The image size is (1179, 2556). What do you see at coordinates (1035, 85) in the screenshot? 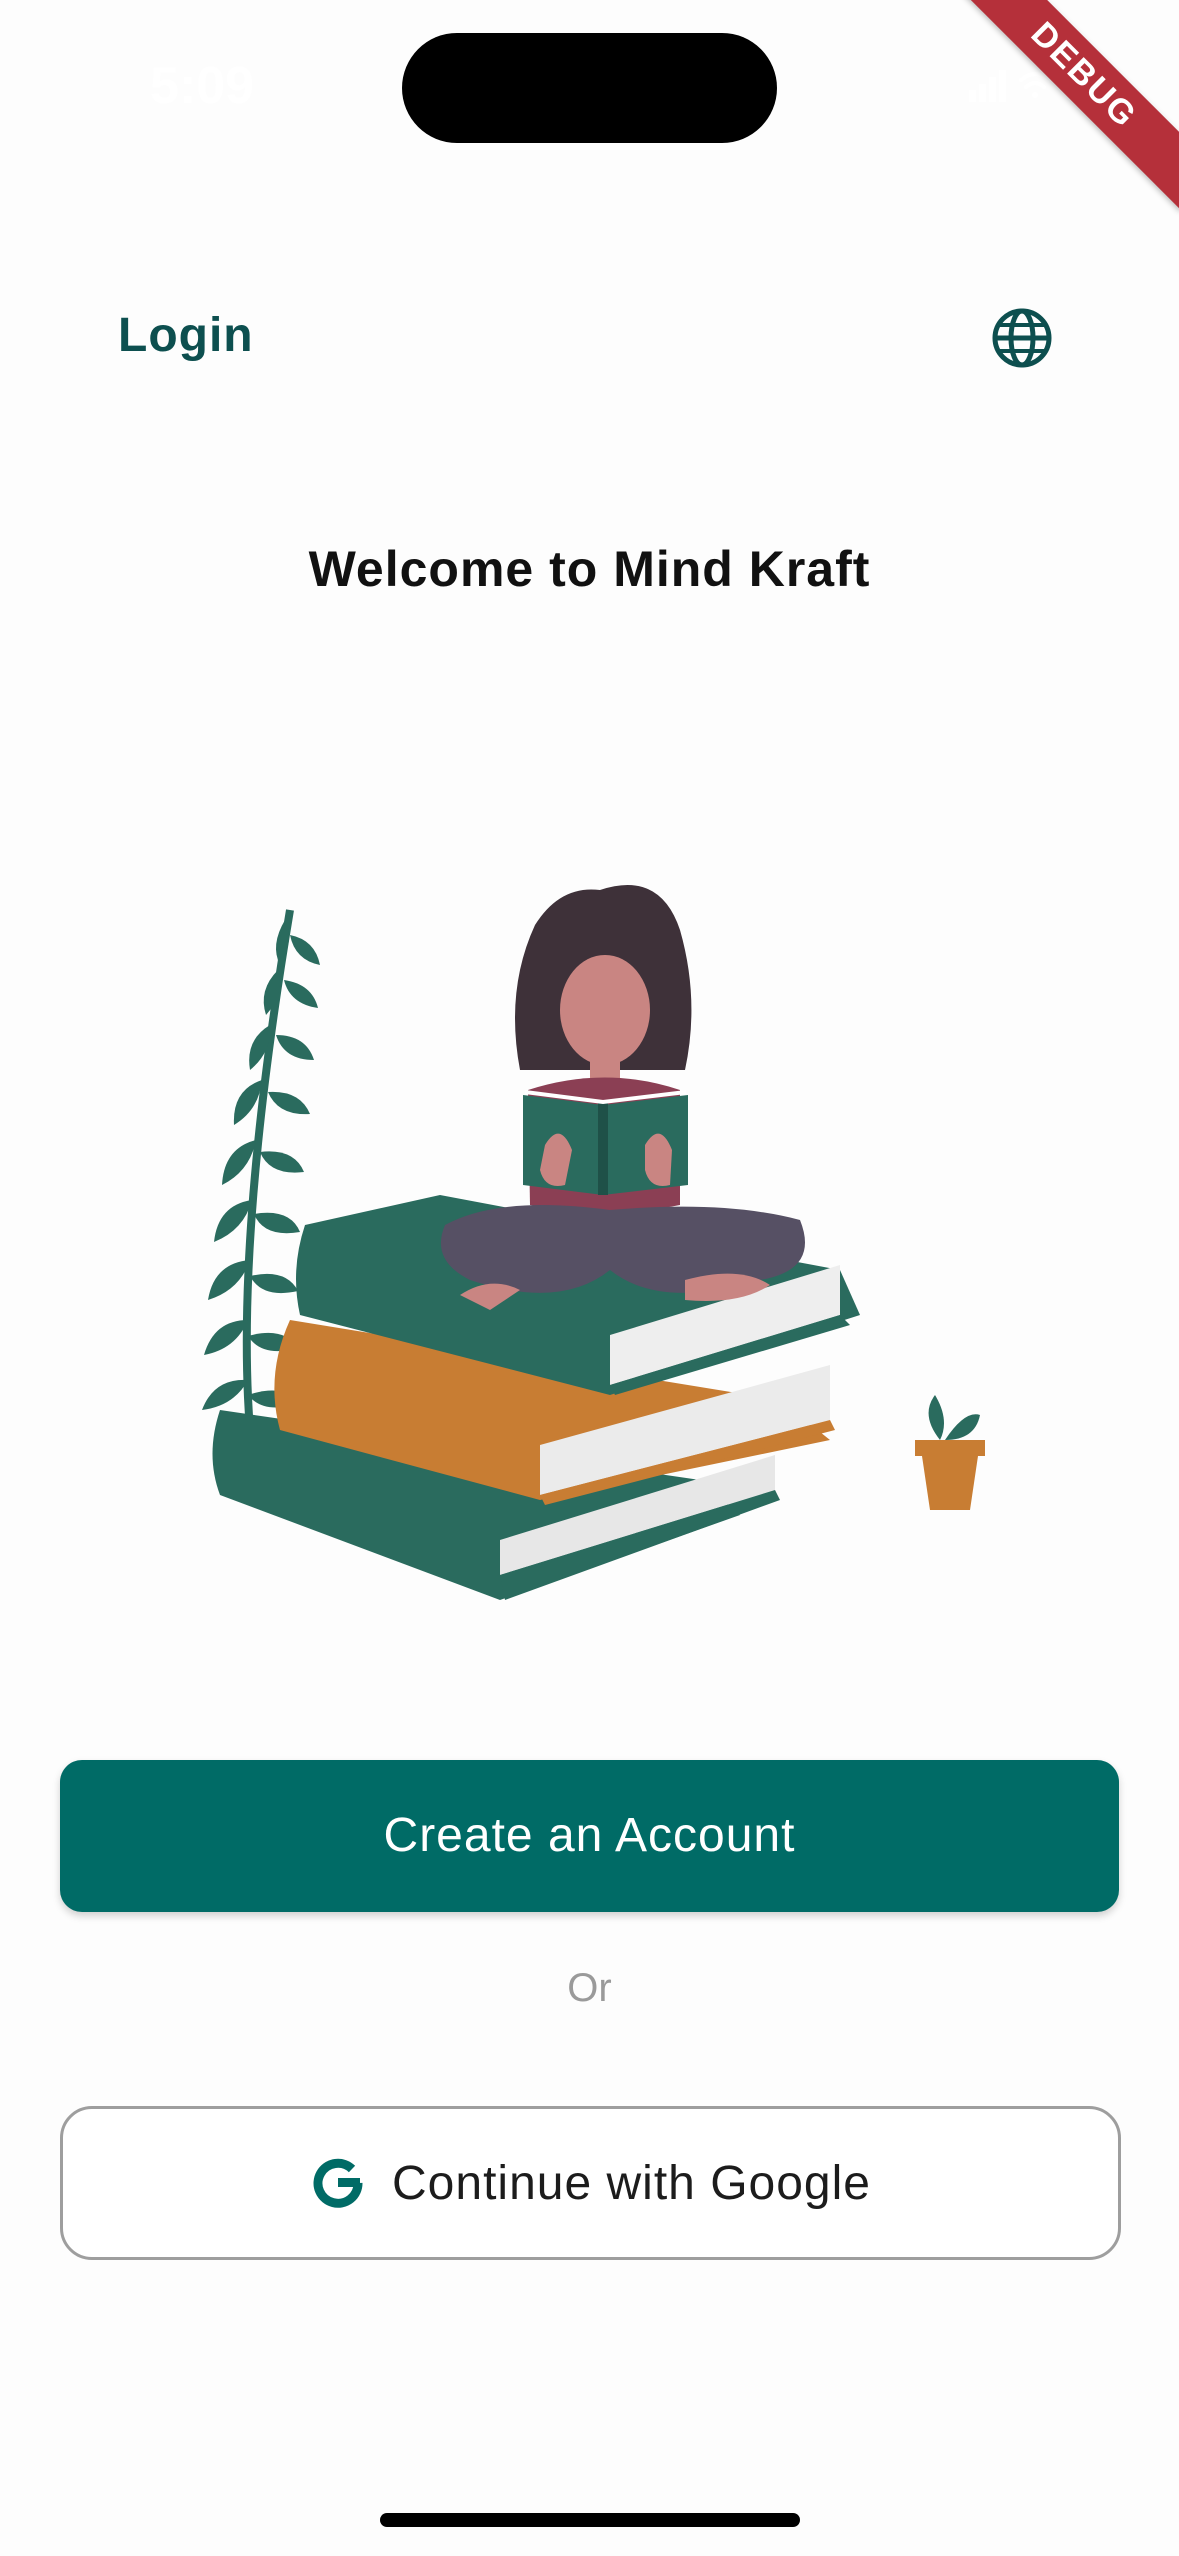
I see `wifi-icon` at bounding box center [1035, 85].